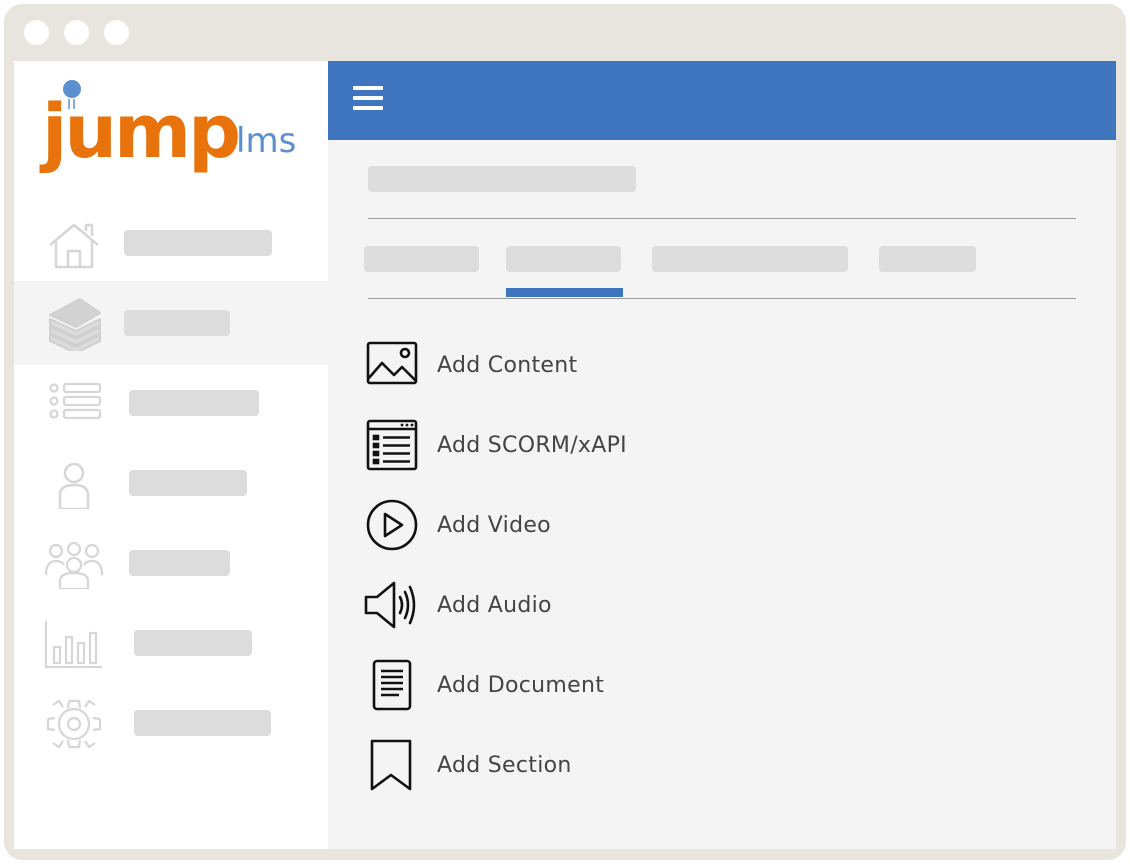 The width and height of the screenshot is (1130, 864). I want to click on add-content-button: Add Content, so click(564, 365).